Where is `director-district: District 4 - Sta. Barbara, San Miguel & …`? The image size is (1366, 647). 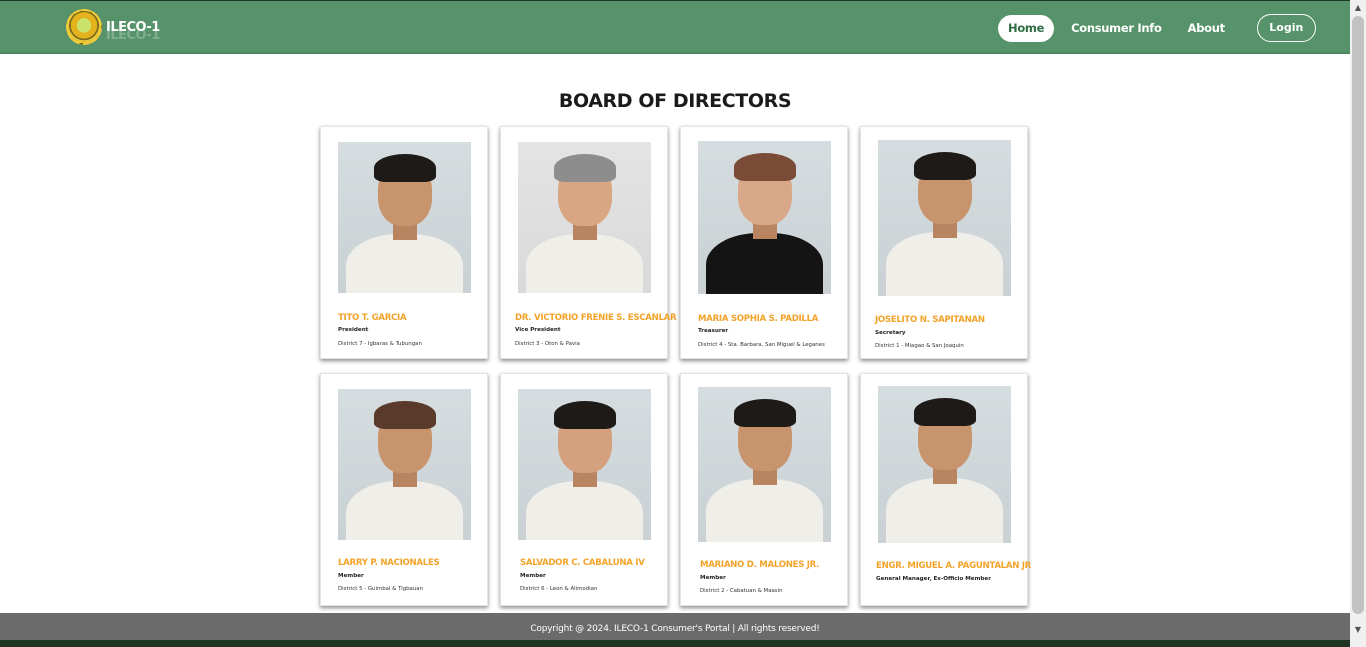 director-district: District 4 - Sta. Barbara, San Miguel & … is located at coordinates (761, 345).